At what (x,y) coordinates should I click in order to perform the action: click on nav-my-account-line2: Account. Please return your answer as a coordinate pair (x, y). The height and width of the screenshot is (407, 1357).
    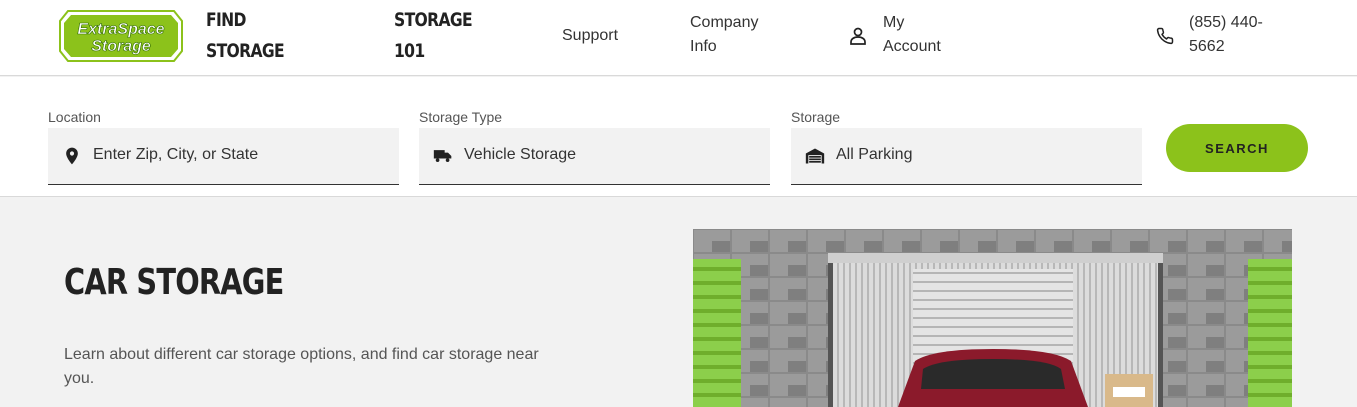
    Looking at the image, I should click on (912, 46).